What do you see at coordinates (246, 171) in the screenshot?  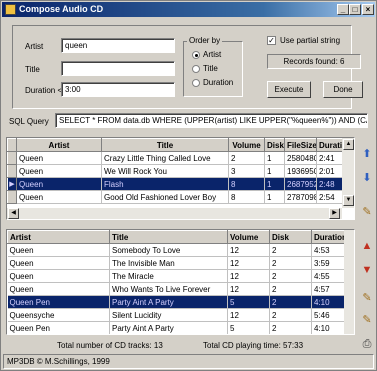 I see `result-cell: 3` at bounding box center [246, 171].